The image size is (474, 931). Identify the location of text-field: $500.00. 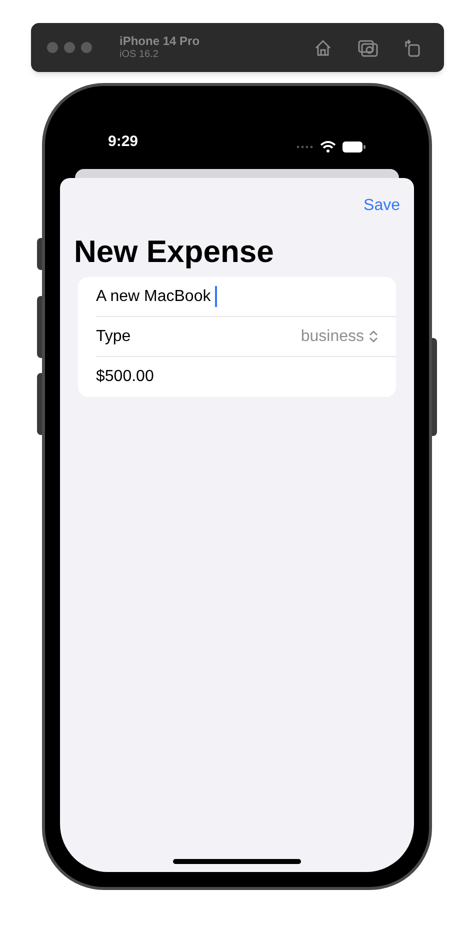
(246, 377).